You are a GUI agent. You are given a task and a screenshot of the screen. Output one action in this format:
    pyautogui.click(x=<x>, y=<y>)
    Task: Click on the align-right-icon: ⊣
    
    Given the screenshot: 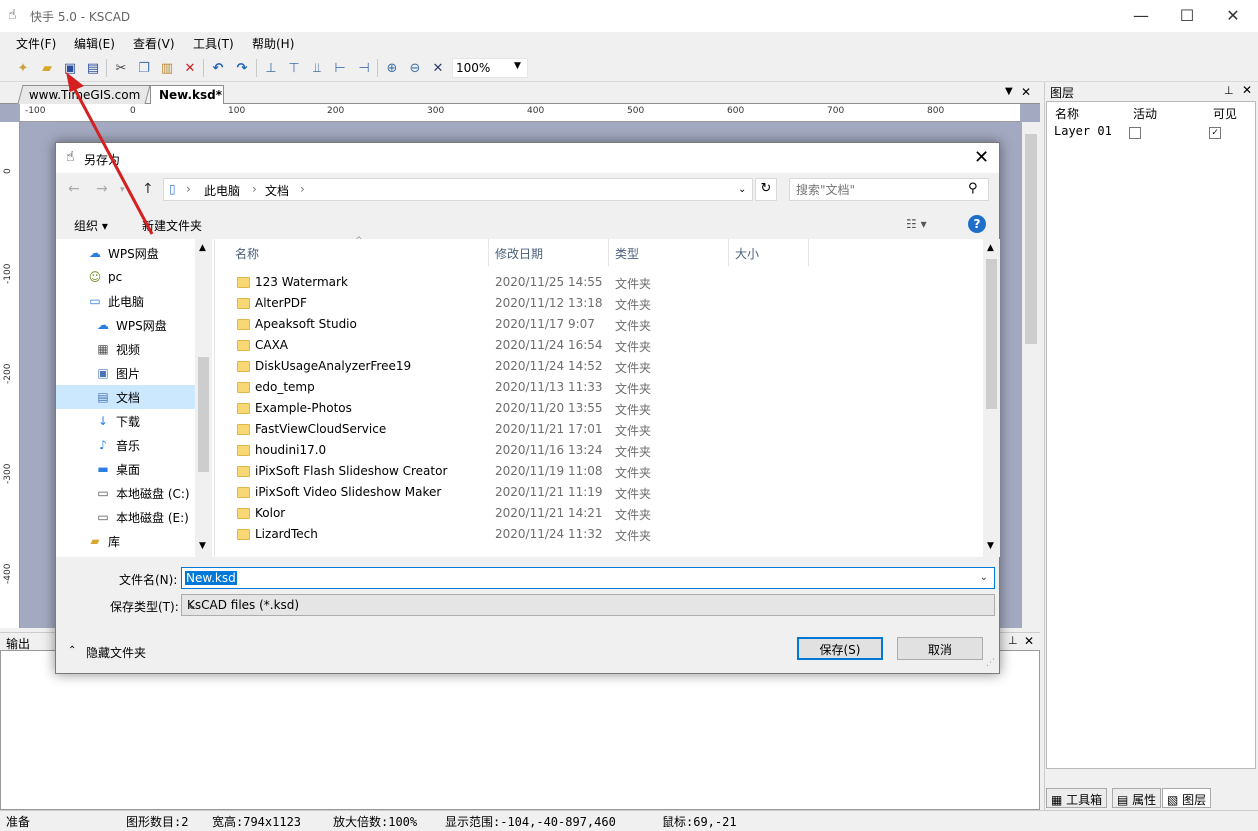 What is the action you would take?
    pyautogui.click(x=364, y=68)
    